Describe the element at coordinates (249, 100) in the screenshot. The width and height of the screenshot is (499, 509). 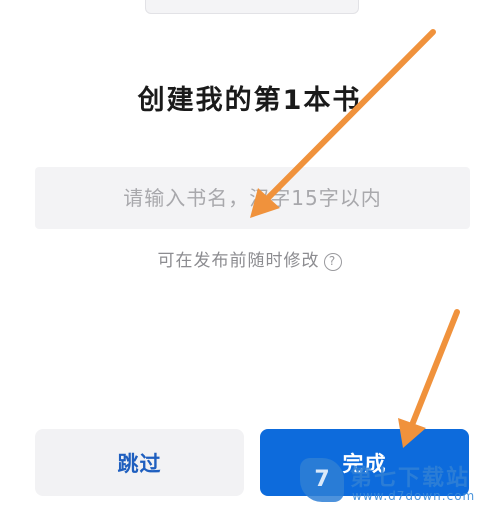
I see `page-title: 创建我的第1本书` at that location.